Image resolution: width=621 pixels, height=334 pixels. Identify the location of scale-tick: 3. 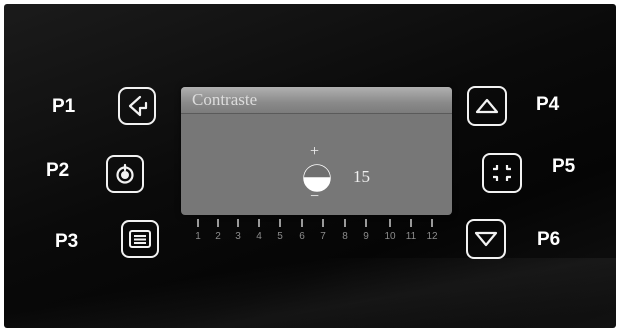
(238, 230).